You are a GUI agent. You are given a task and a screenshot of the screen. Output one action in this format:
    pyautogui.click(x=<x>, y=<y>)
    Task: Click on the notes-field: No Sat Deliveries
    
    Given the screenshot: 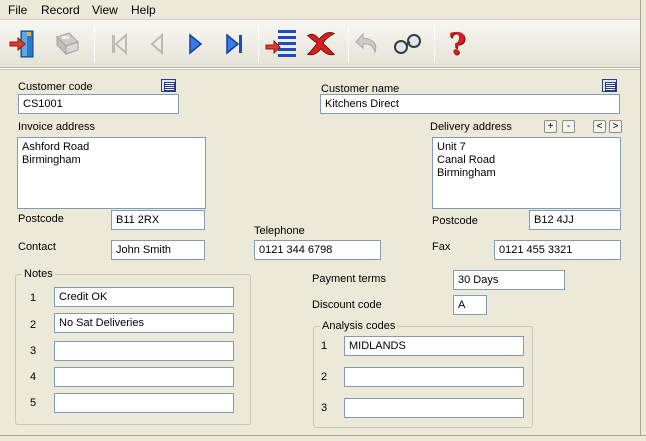 What is the action you would take?
    pyautogui.click(x=144, y=323)
    